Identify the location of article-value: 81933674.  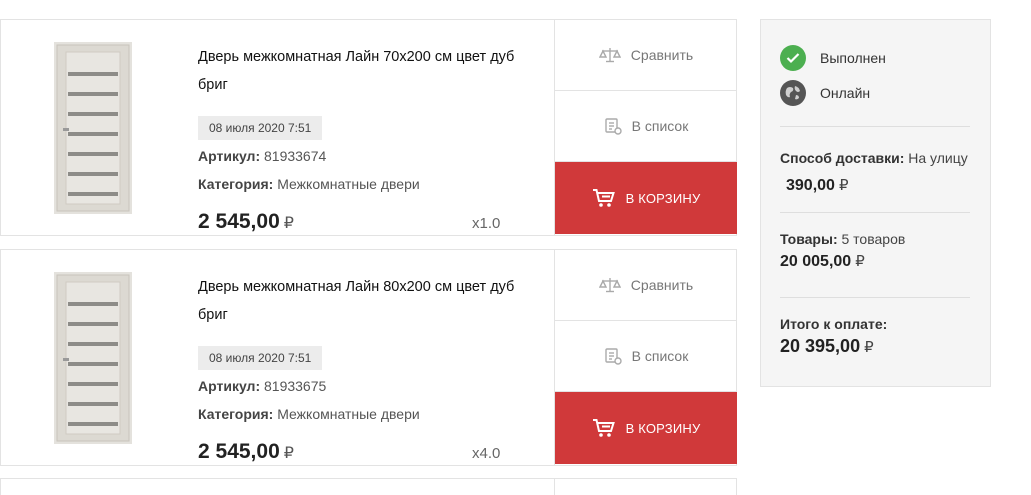
(295, 156).